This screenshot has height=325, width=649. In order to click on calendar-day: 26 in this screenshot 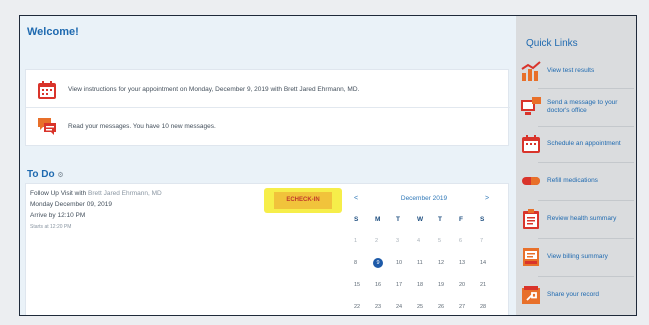, I will do `click(448, 305)`.